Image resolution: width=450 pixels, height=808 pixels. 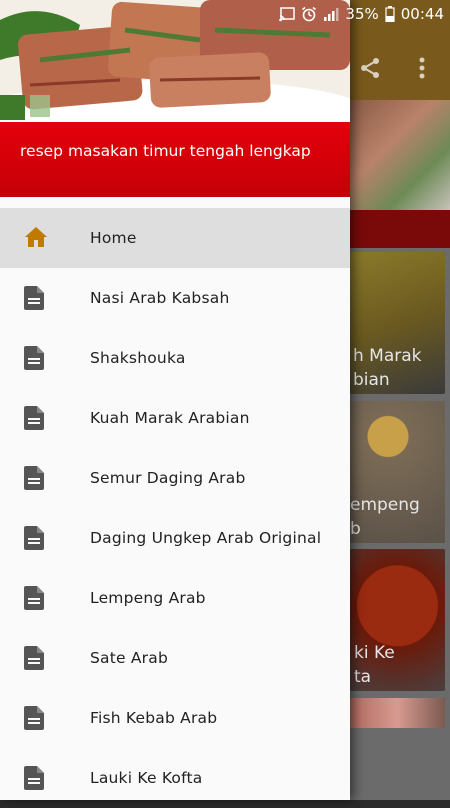 What do you see at coordinates (113, 238) in the screenshot?
I see `menu-item-label: Home` at bounding box center [113, 238].